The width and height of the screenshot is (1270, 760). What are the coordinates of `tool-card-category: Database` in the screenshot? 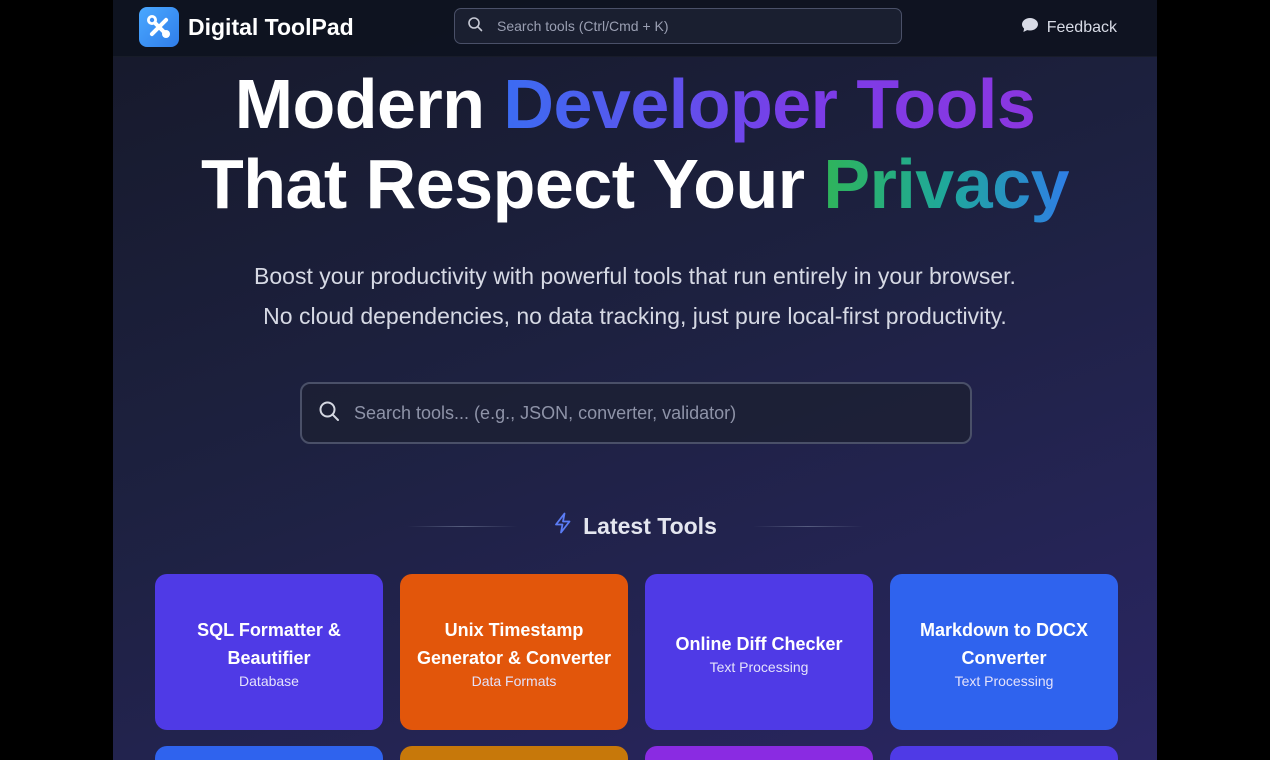 It's located at (269, 680).